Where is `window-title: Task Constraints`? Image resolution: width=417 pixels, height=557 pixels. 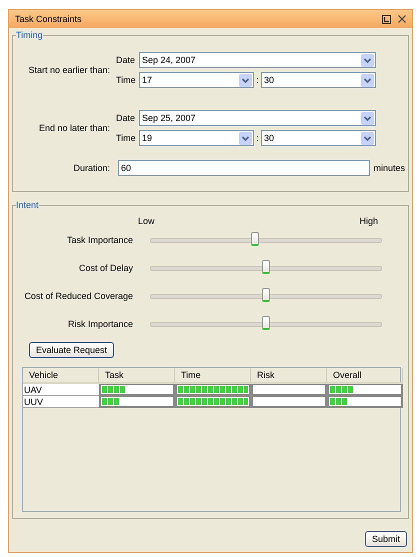
window-title: Task Constraints is located at coordinates (48, 19).